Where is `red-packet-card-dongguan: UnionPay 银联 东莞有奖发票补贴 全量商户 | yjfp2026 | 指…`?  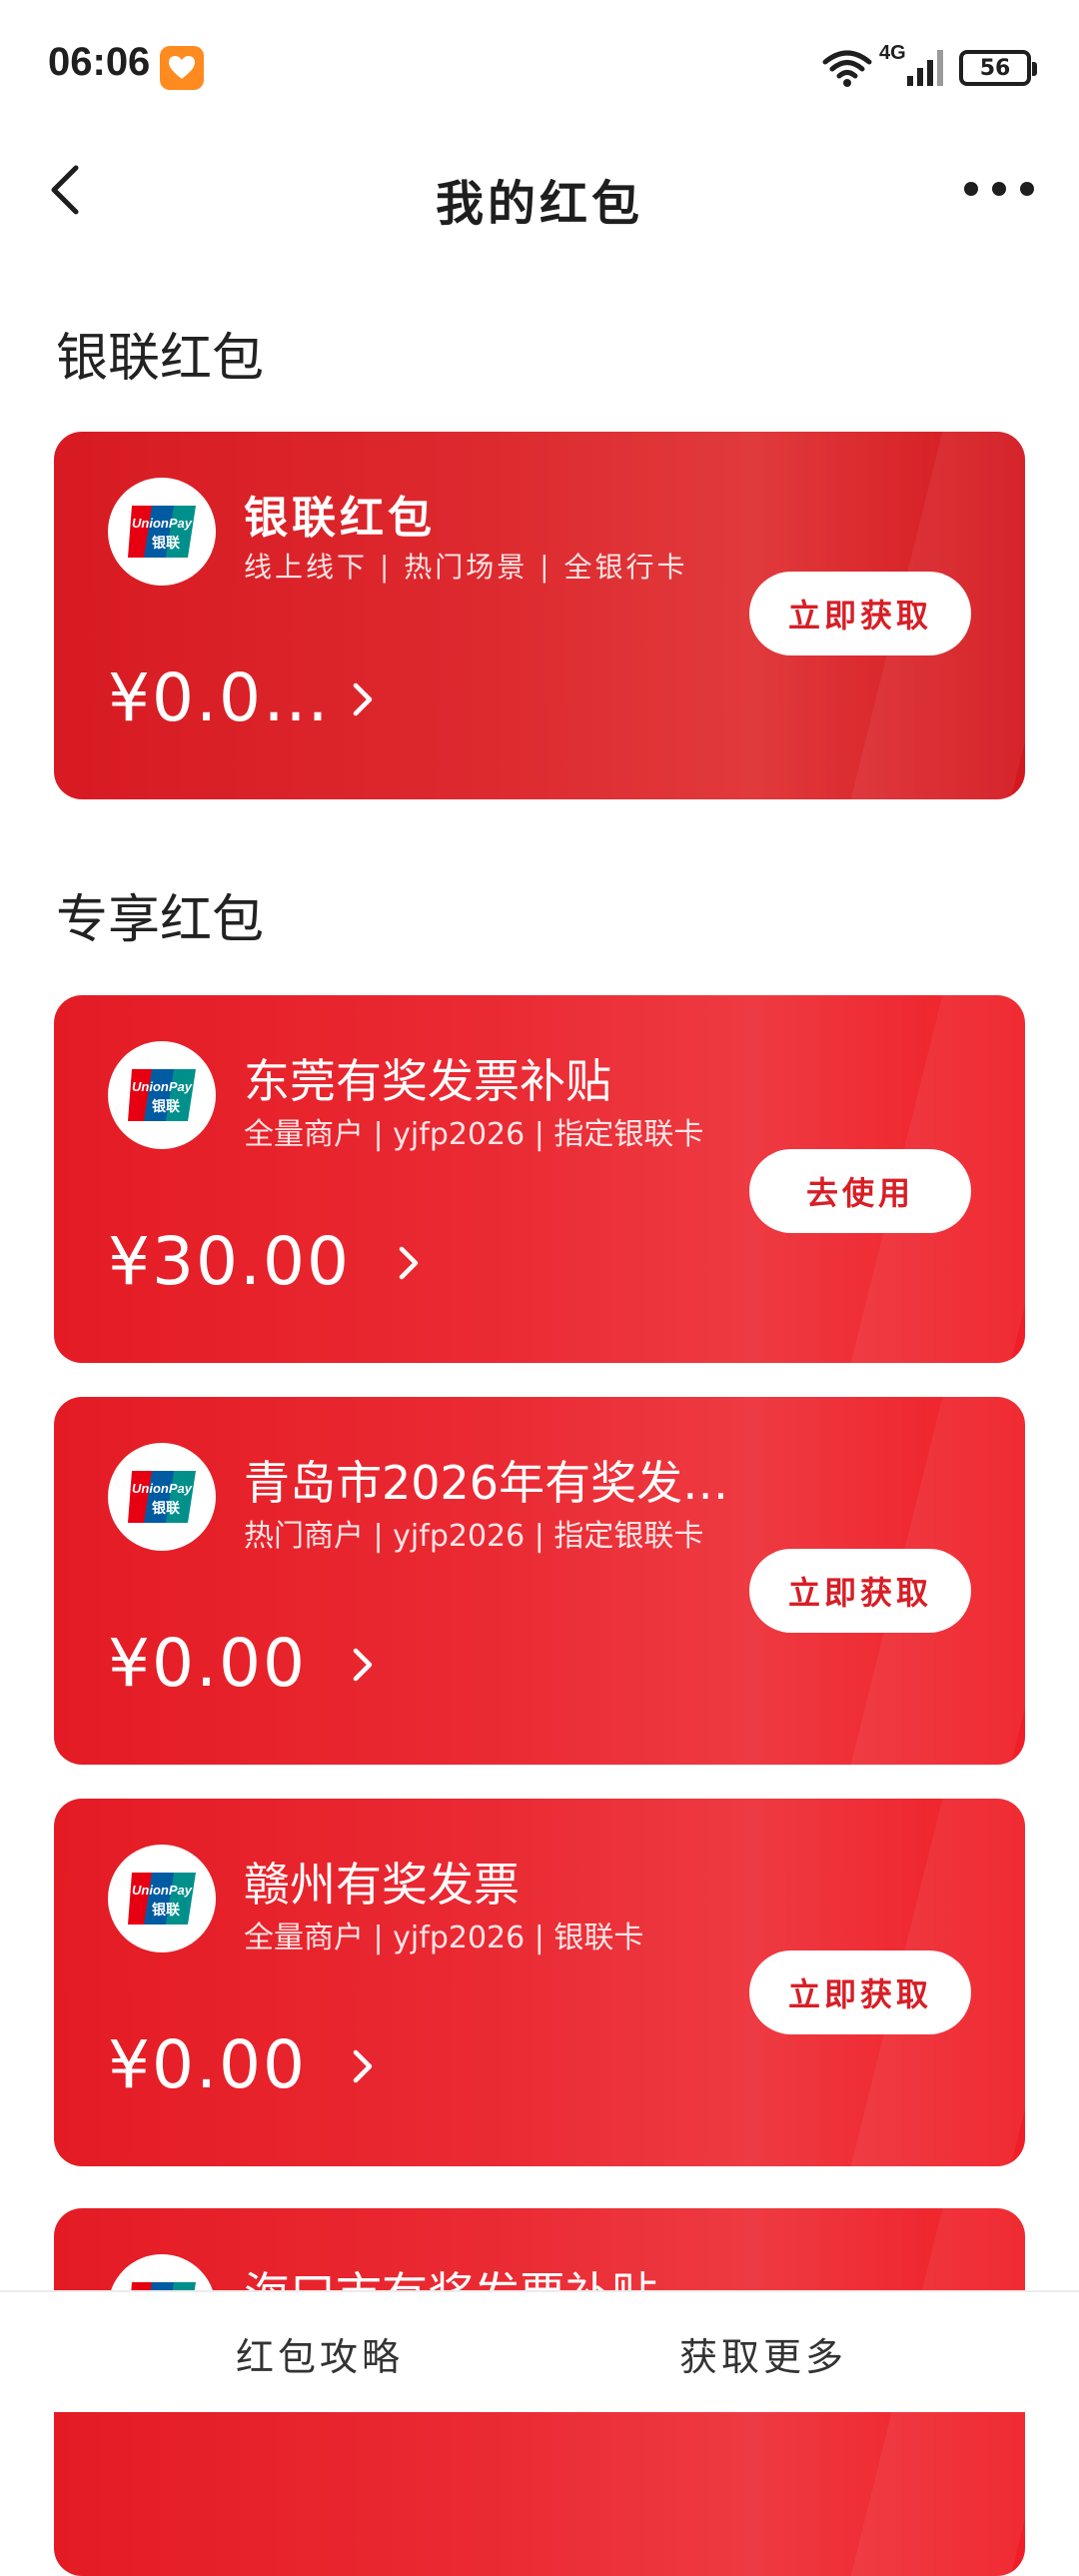
red-packet-card-dongguan: UnionPay 银联 东莞有奖发票补贴 全量商户 | yjfp2026 | 指… is located at coordinates (539, 1179).